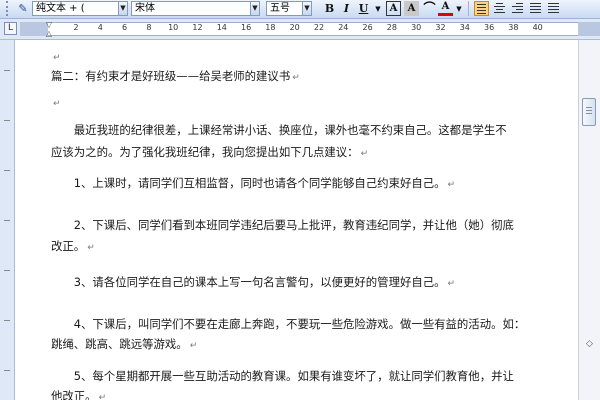  I want to click on ruler-number: 24, so click(343, 27).